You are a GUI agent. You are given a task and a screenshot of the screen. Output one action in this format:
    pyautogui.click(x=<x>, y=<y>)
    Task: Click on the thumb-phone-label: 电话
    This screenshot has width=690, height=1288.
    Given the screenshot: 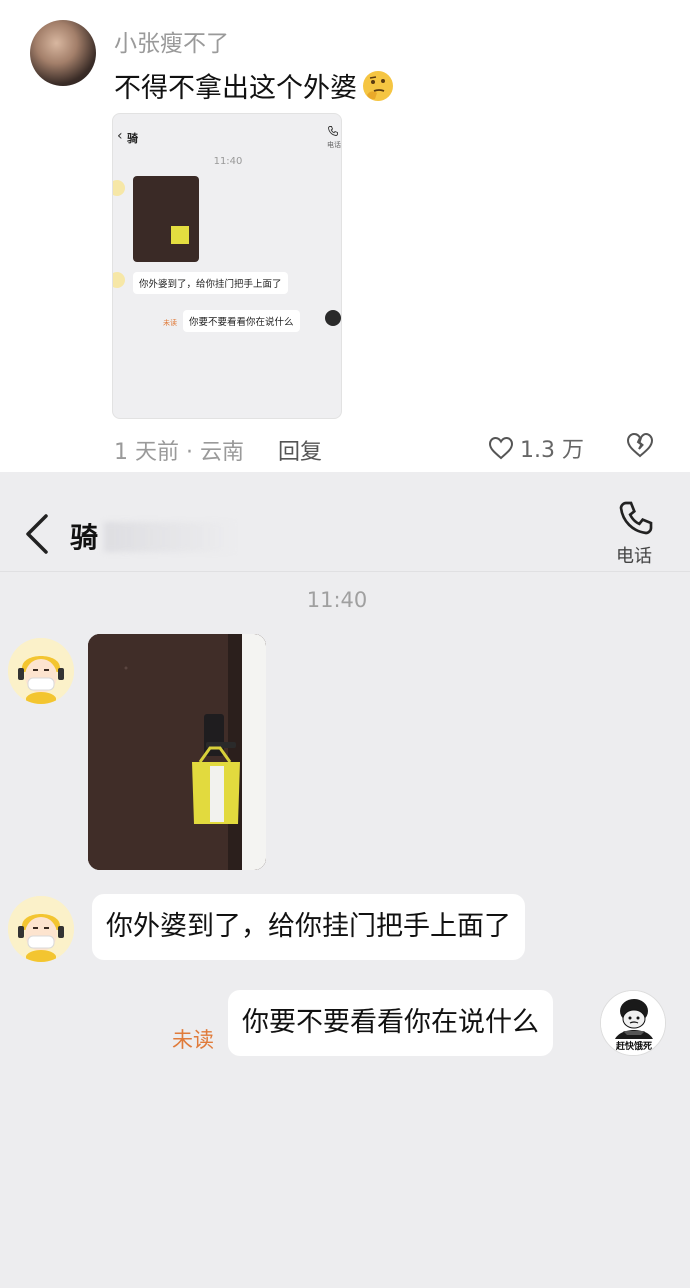 What is the action you would take?
    pyautogui.click(x=334, y=145)
    